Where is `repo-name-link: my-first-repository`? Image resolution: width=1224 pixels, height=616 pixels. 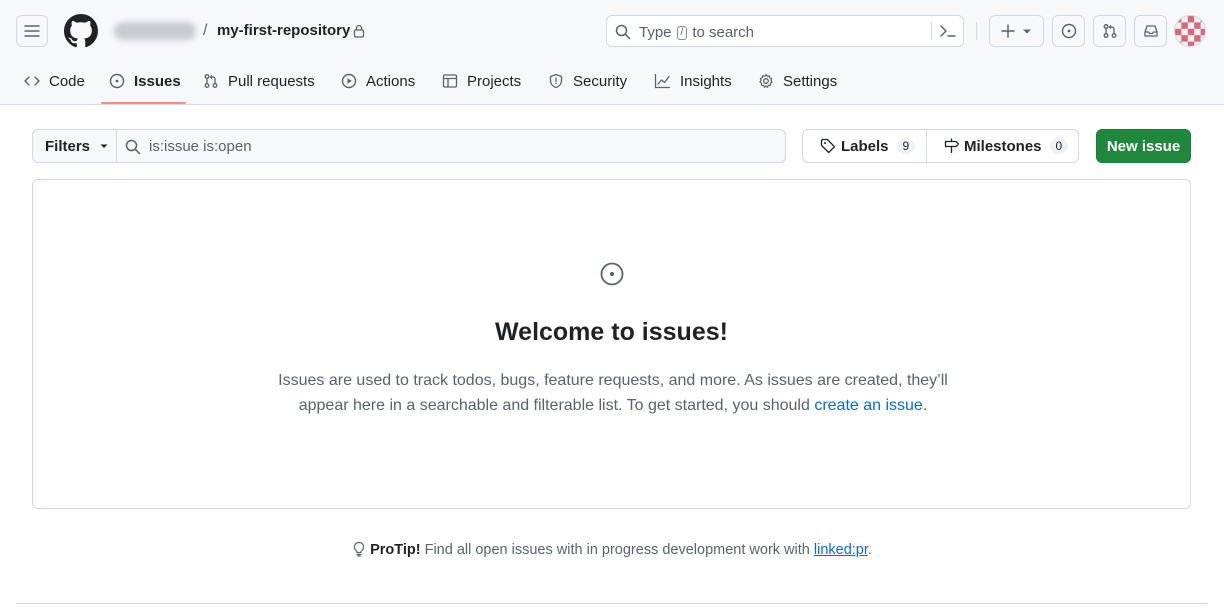 repo-name-link: my-first-repository is located at coordinates (283, 30).